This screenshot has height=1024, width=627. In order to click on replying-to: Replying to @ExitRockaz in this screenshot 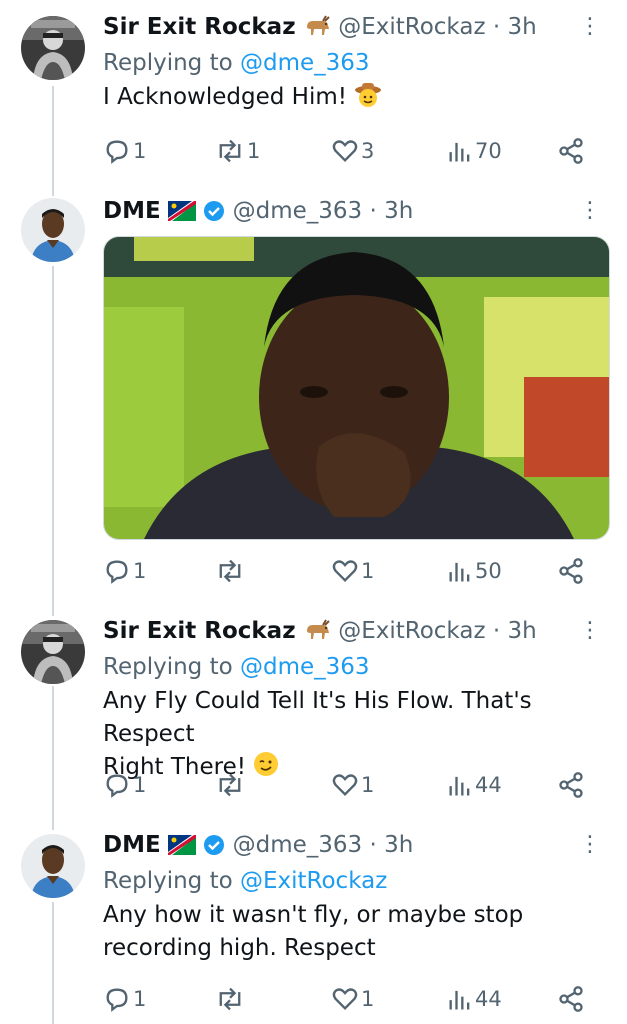, I will do `click(355, 881)`.